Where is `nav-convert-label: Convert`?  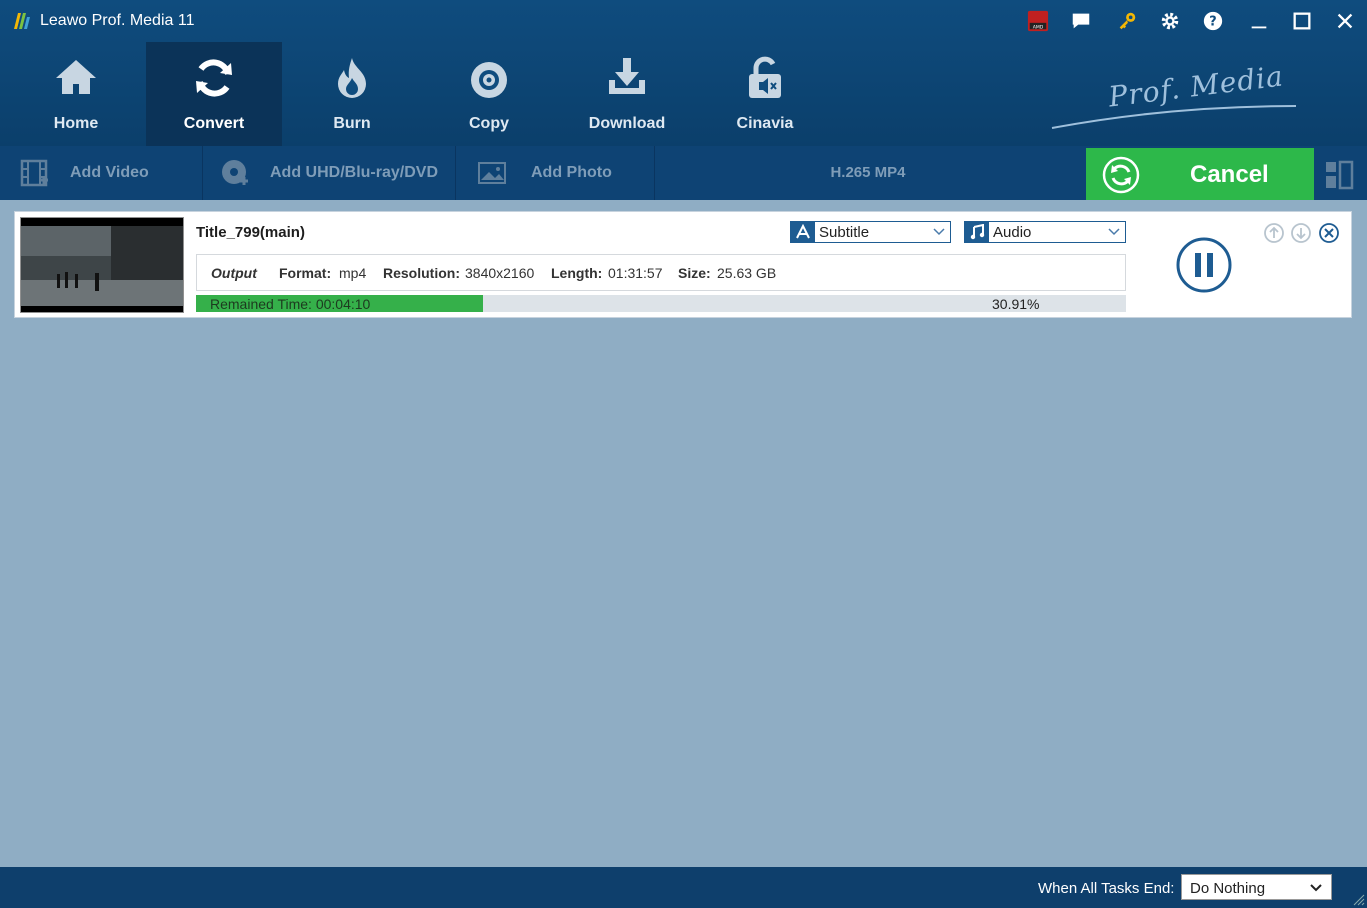
nav-convert-label: Convert is located at coordinates (214, 123).